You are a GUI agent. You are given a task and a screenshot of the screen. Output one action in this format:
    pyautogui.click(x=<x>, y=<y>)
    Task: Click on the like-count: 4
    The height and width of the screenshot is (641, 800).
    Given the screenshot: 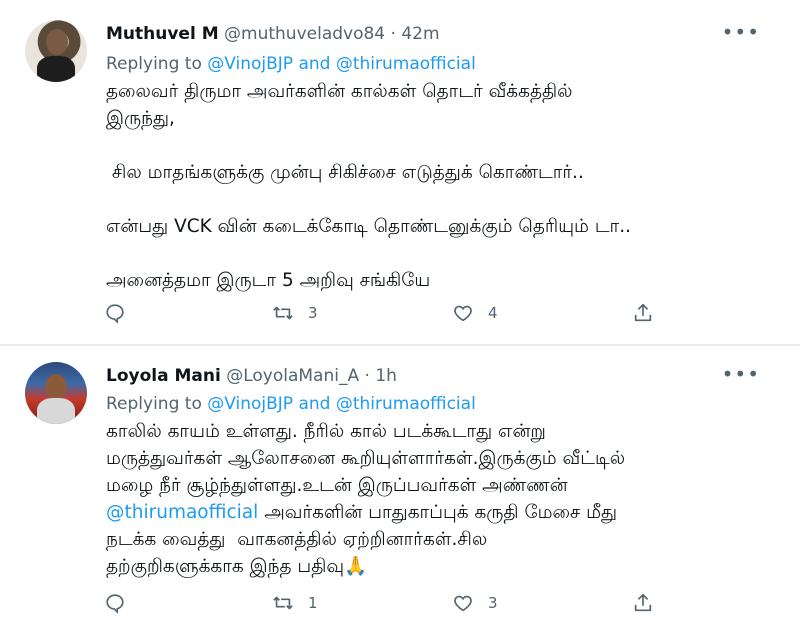 What is the action you would take?
    pyautogui.click(x=493, y=313)
    